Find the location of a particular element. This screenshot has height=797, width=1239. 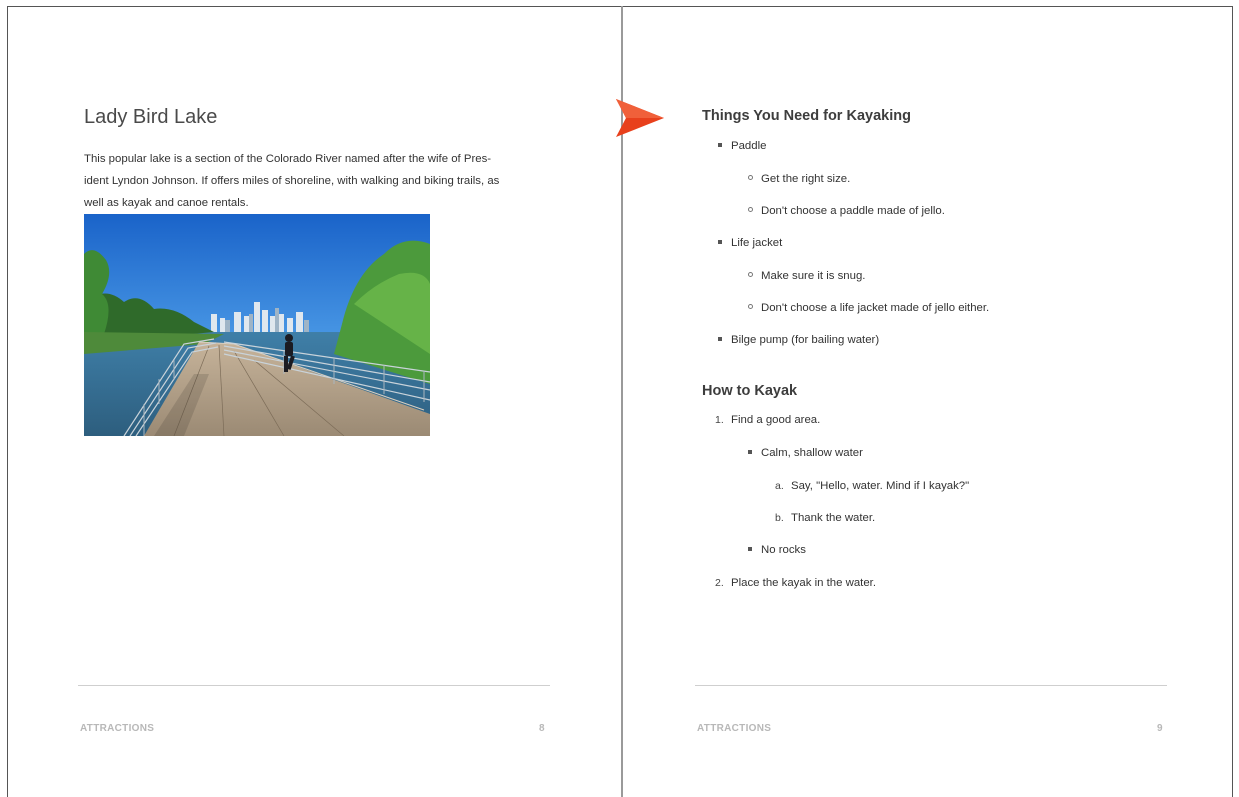

section-heading-howto: How to Kayak is located at coordinates (750, 391).